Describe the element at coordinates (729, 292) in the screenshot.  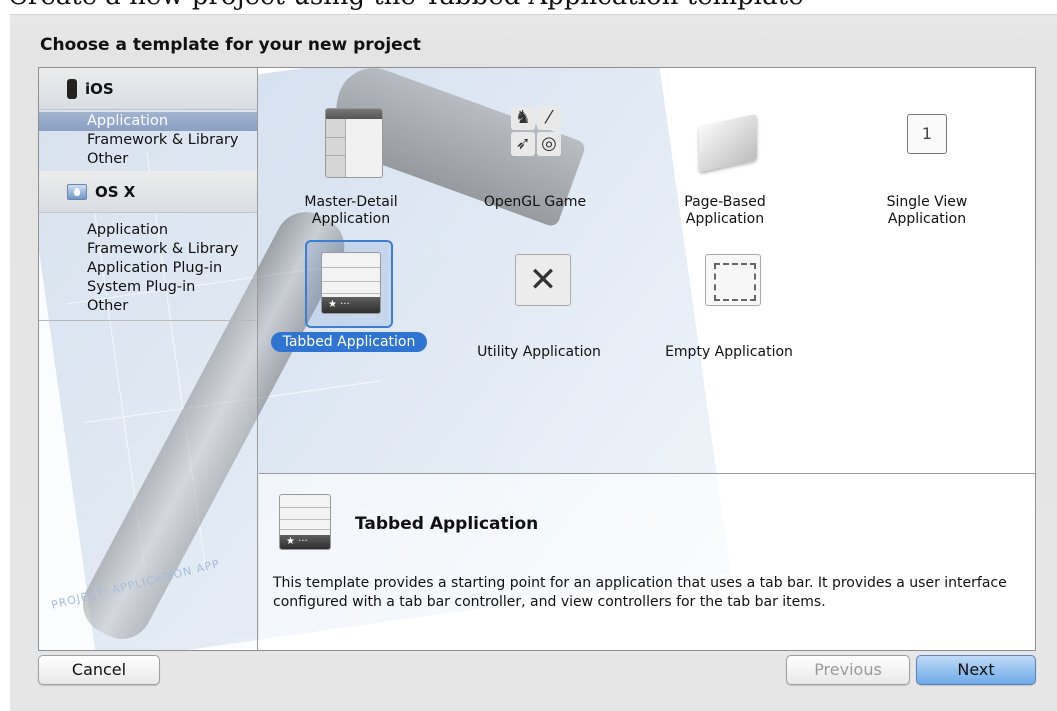
I see `empty-application-icon` at that location.